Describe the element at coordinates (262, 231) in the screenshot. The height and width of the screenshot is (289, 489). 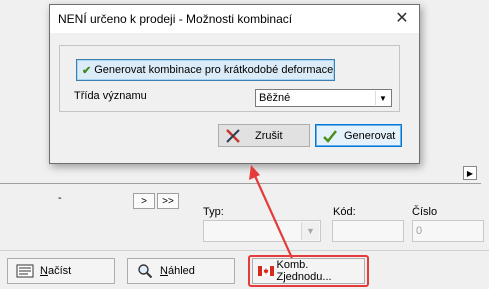
I see `type-select: ▼` at that location.